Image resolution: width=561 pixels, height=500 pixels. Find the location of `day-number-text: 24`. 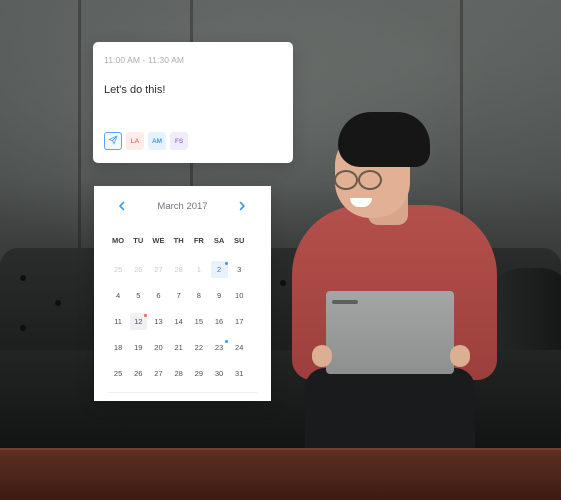

day-number-text: 24 is located at coordinates (239, 348).